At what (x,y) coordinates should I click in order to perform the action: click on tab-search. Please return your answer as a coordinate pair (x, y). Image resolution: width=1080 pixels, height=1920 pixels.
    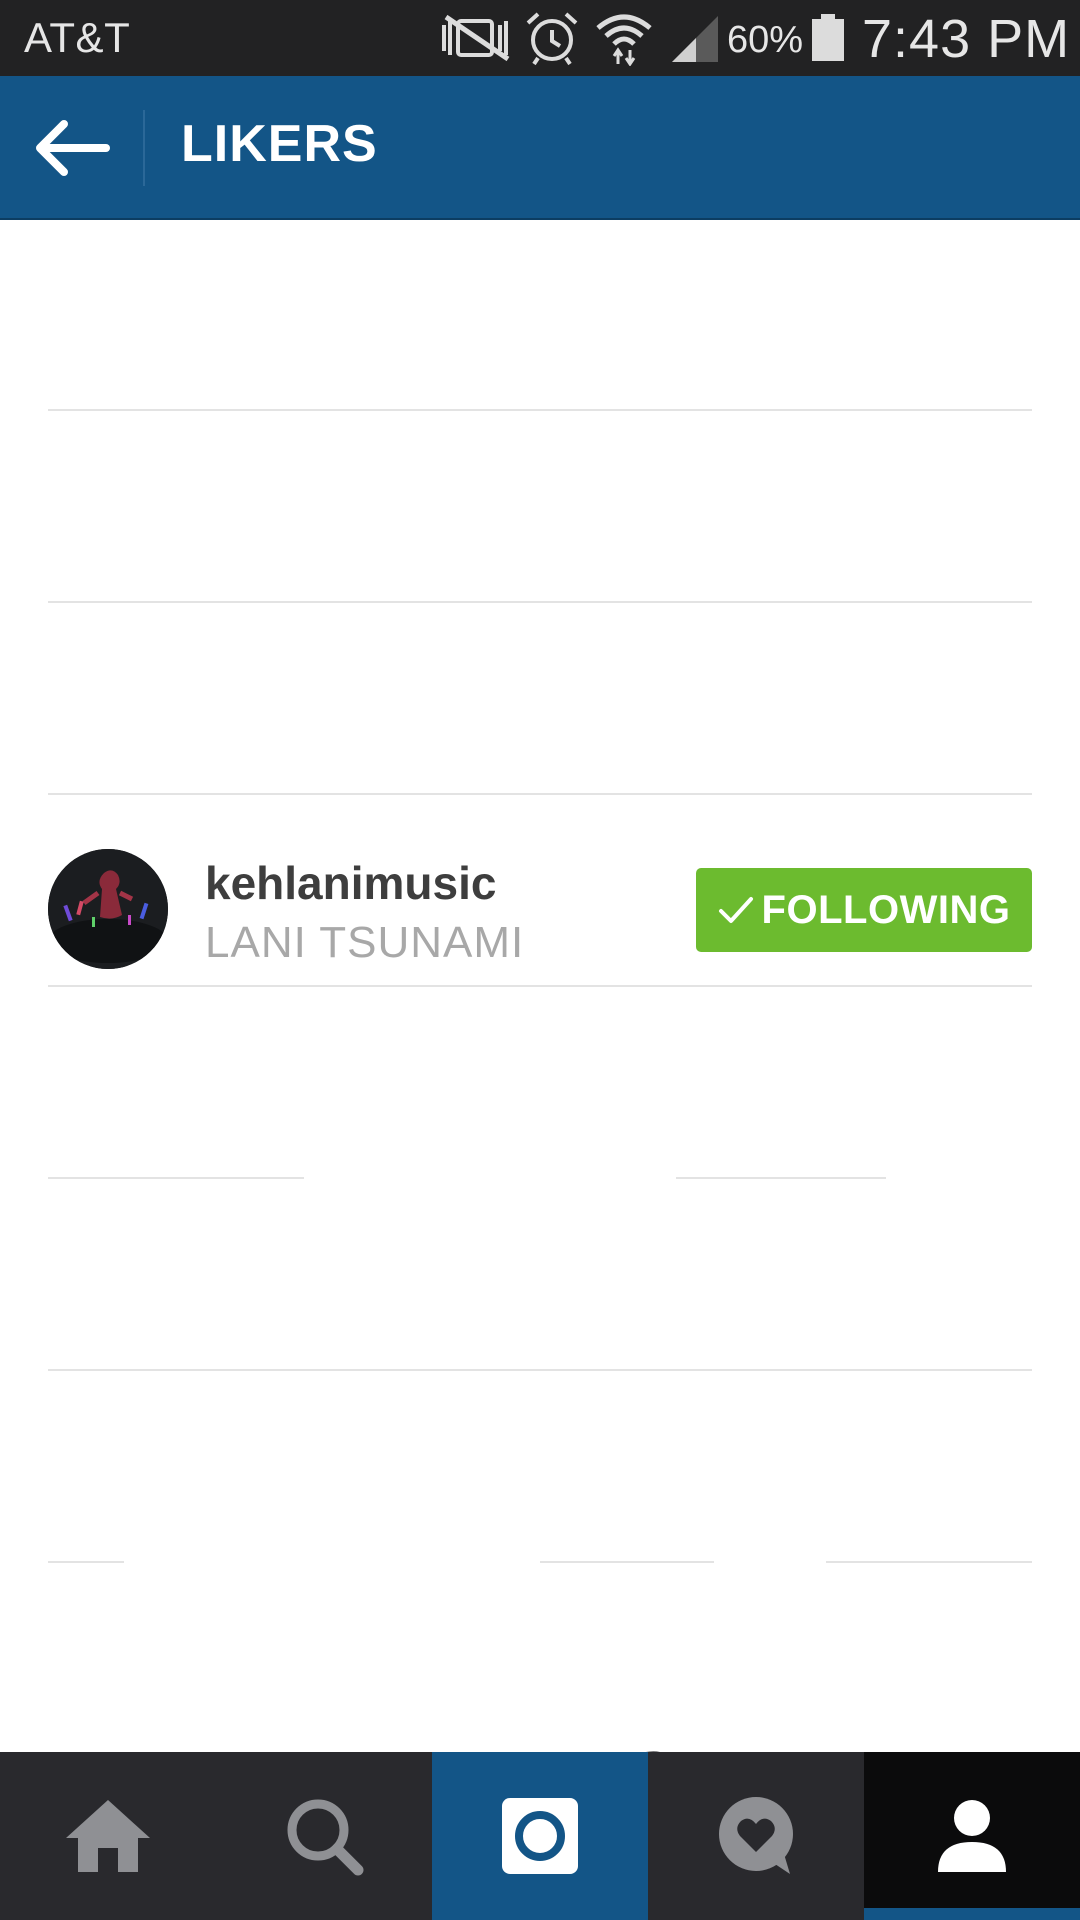
    Looking at the image, I should click on (324, 1836).